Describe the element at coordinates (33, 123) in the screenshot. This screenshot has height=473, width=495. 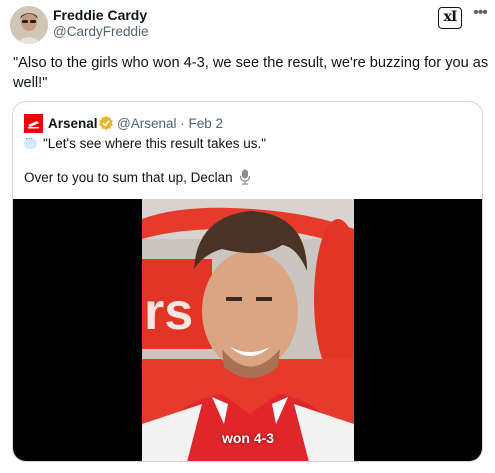
I see `arsenal-avatar` at that location.